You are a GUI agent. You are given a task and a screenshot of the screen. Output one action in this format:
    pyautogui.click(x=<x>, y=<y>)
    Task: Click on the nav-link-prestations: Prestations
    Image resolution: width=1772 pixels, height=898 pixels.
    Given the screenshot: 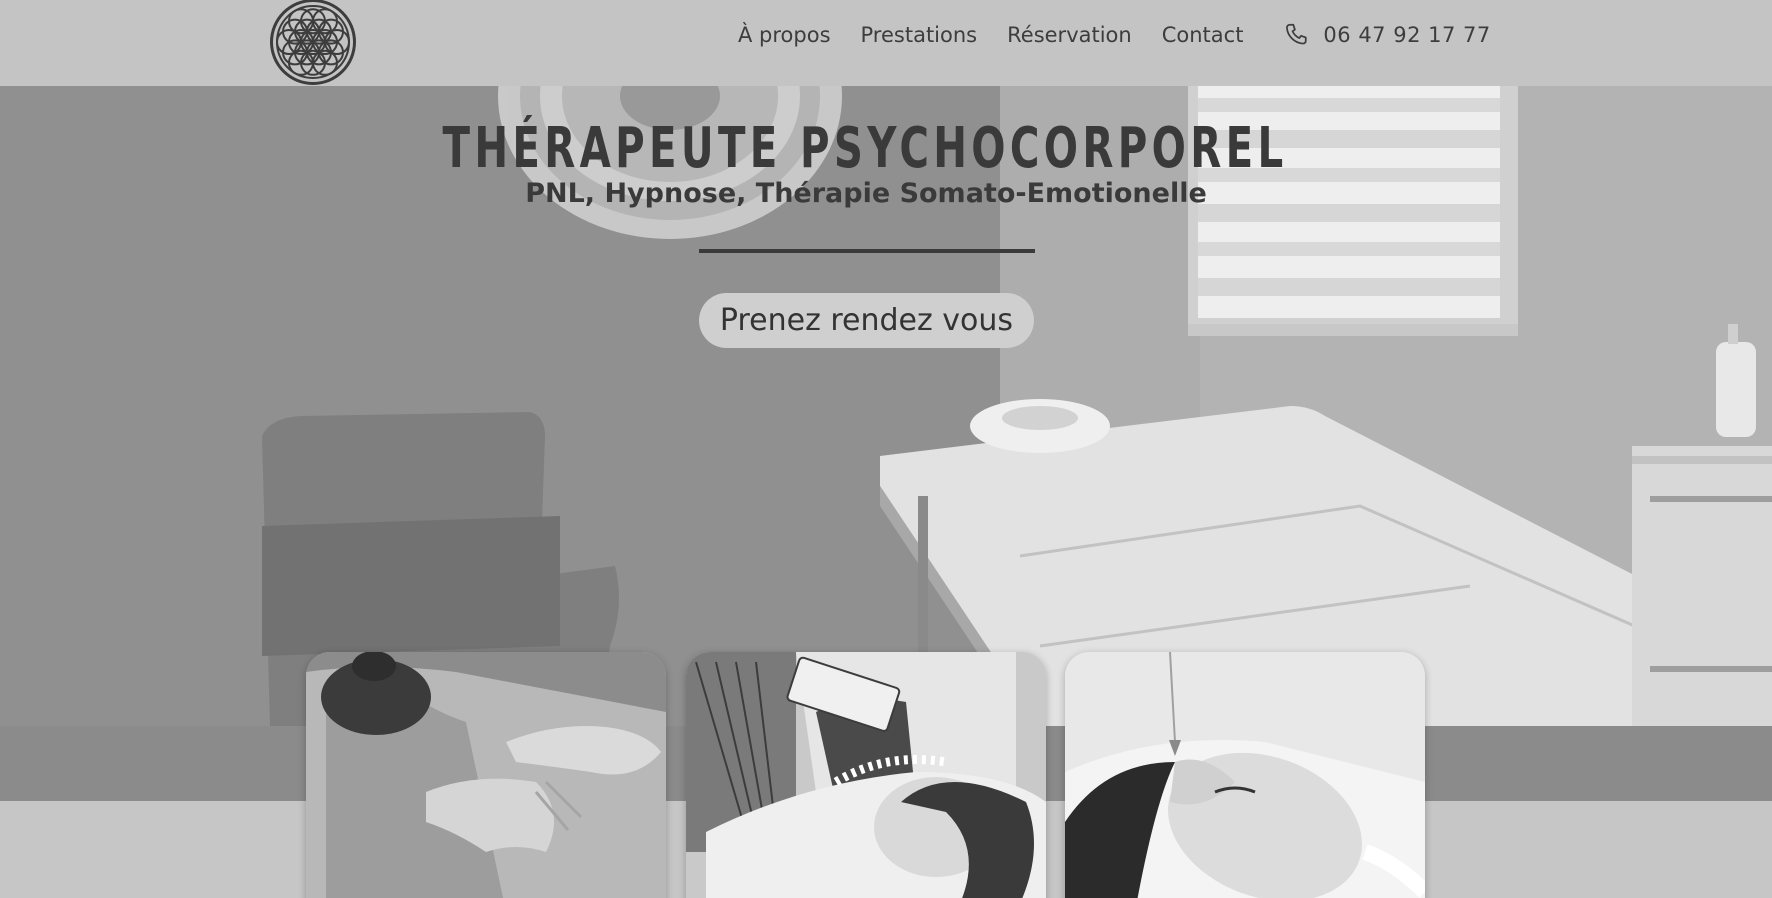 What is the action you would take?
    pyautogui.click(x=919, y=35)
    